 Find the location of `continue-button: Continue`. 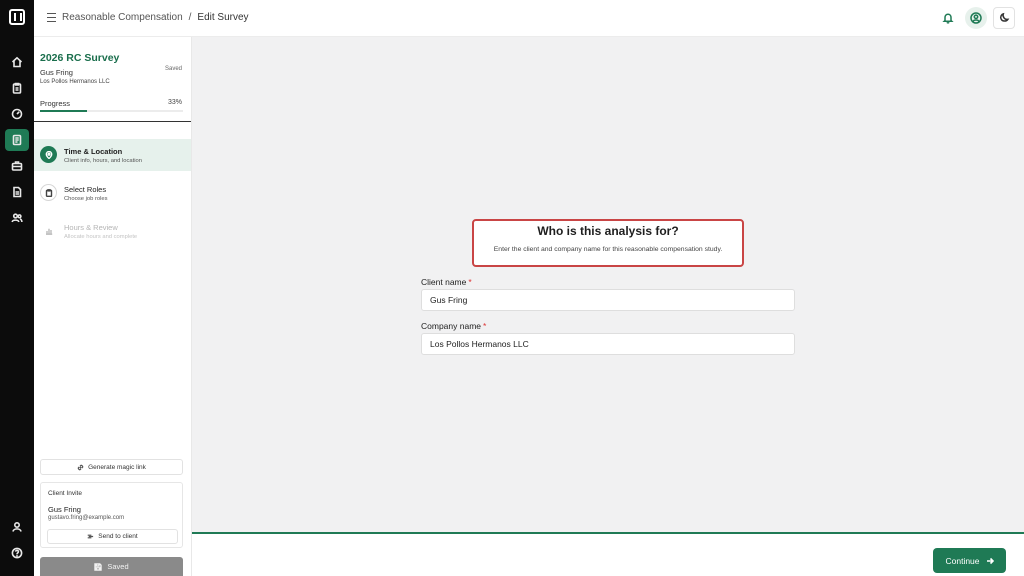

continue-button: Continue is located at coordinates (969, 560).